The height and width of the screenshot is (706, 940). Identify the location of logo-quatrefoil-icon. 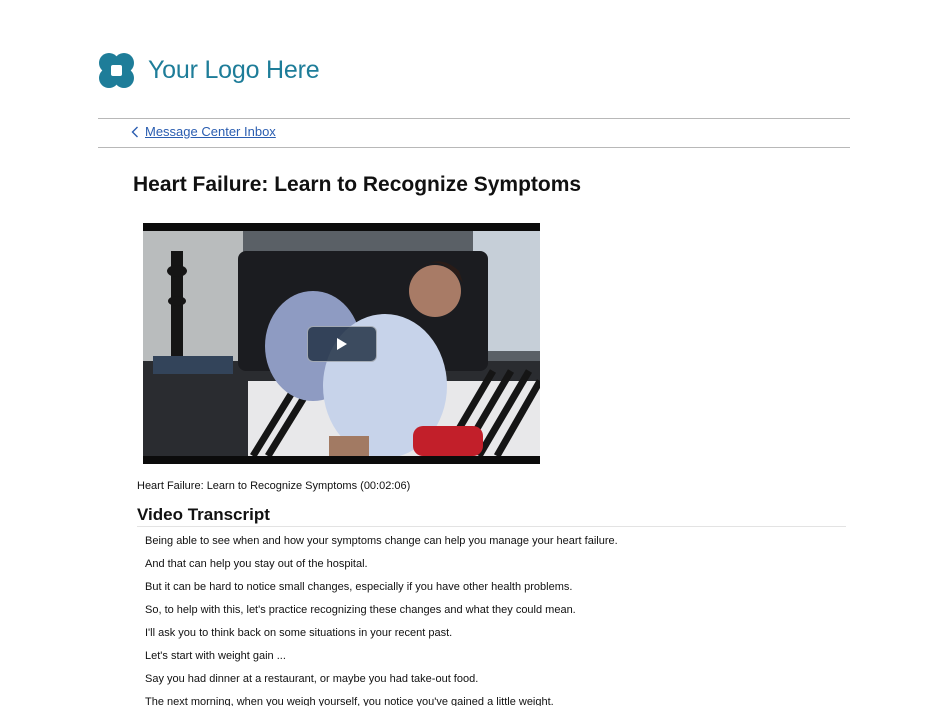
(116, 70).